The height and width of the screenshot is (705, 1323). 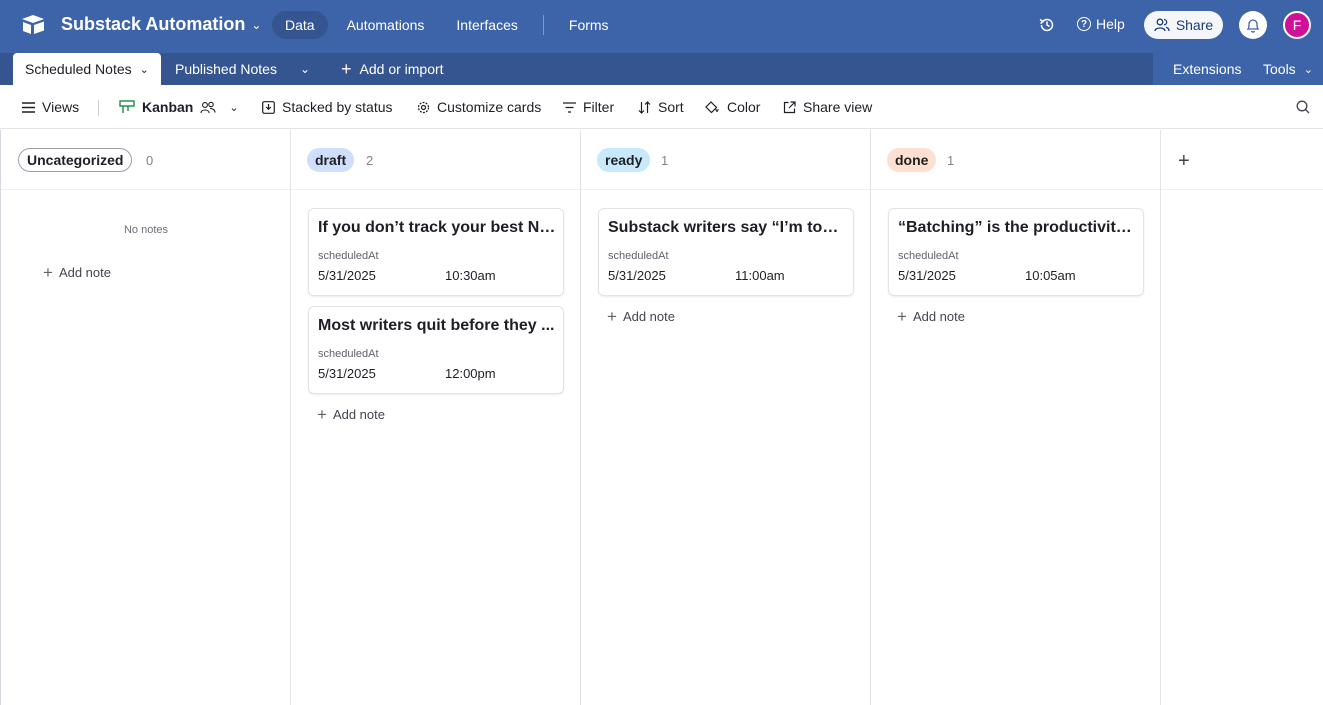 I want to click on question-icon: ?, so click(x=1084, y=24).